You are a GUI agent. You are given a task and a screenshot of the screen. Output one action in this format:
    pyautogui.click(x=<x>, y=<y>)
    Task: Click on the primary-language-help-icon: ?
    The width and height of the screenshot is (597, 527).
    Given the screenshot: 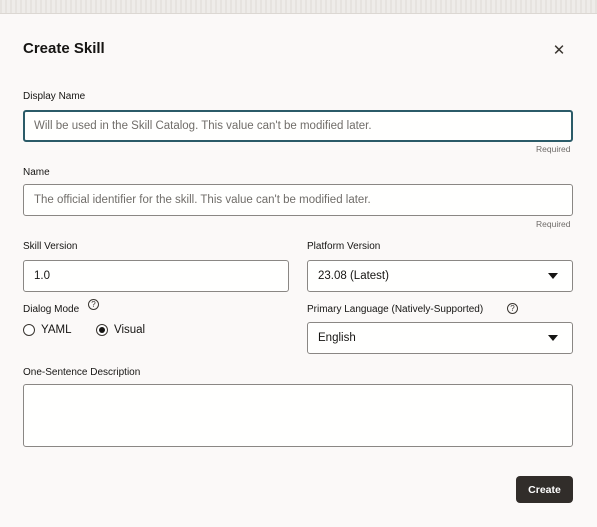 What is the action you would take?
    pyautogui.click(x=512, y=308)
    